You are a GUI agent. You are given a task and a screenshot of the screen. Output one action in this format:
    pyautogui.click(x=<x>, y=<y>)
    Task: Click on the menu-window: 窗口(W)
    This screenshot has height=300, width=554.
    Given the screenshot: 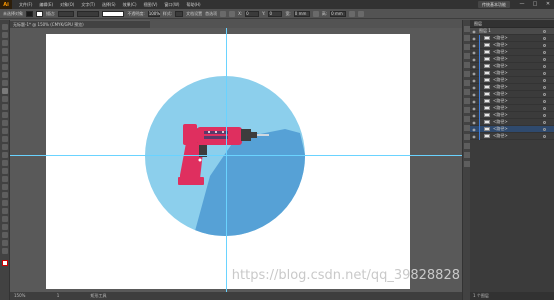 What is the action you would take?
    pyautogui.click(x=171, y=5)
    